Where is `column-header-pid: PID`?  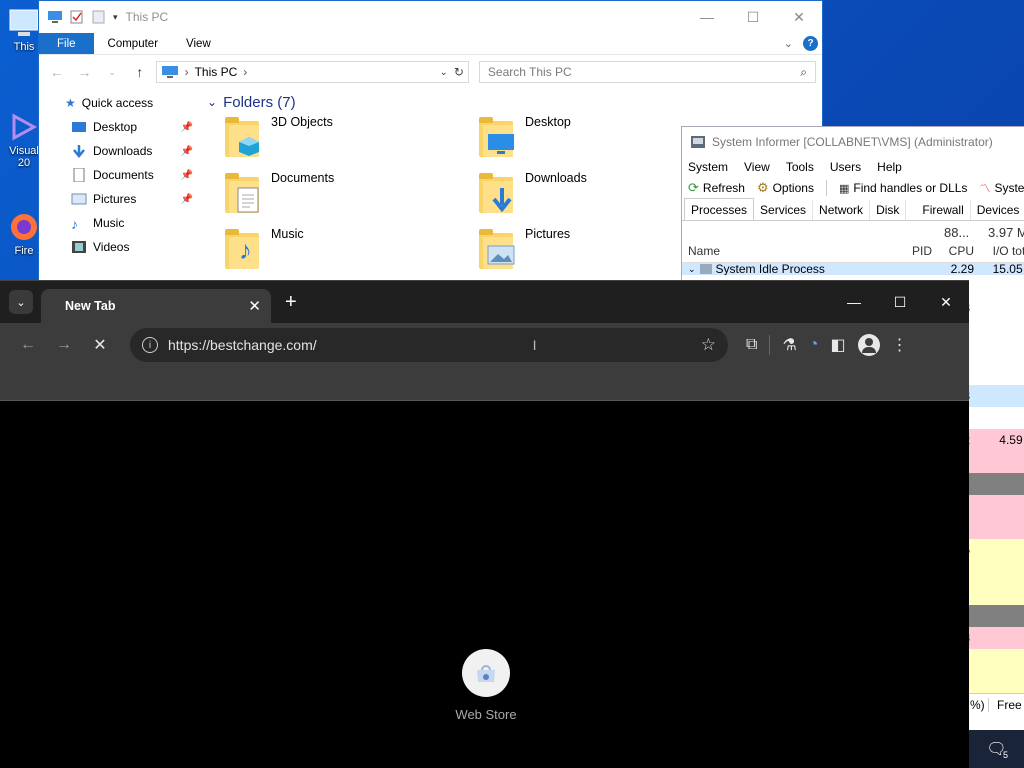 column-header-pid: PID is located at coordinates (907, 251).